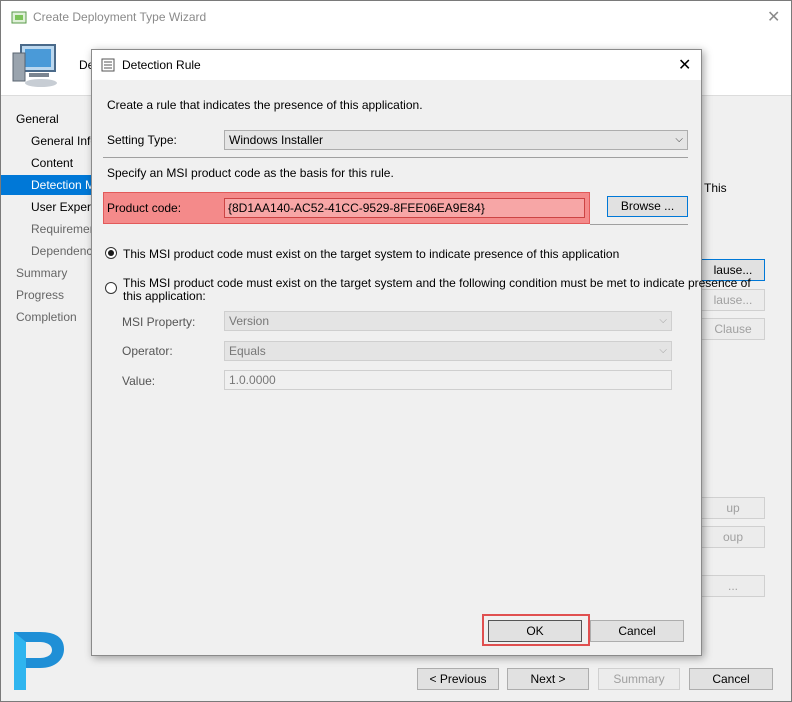 This screenshot has height=702, width=792. Describe the element at coordinates (535, 631) in the screenshot. I see `ok-button: OK` at that location.